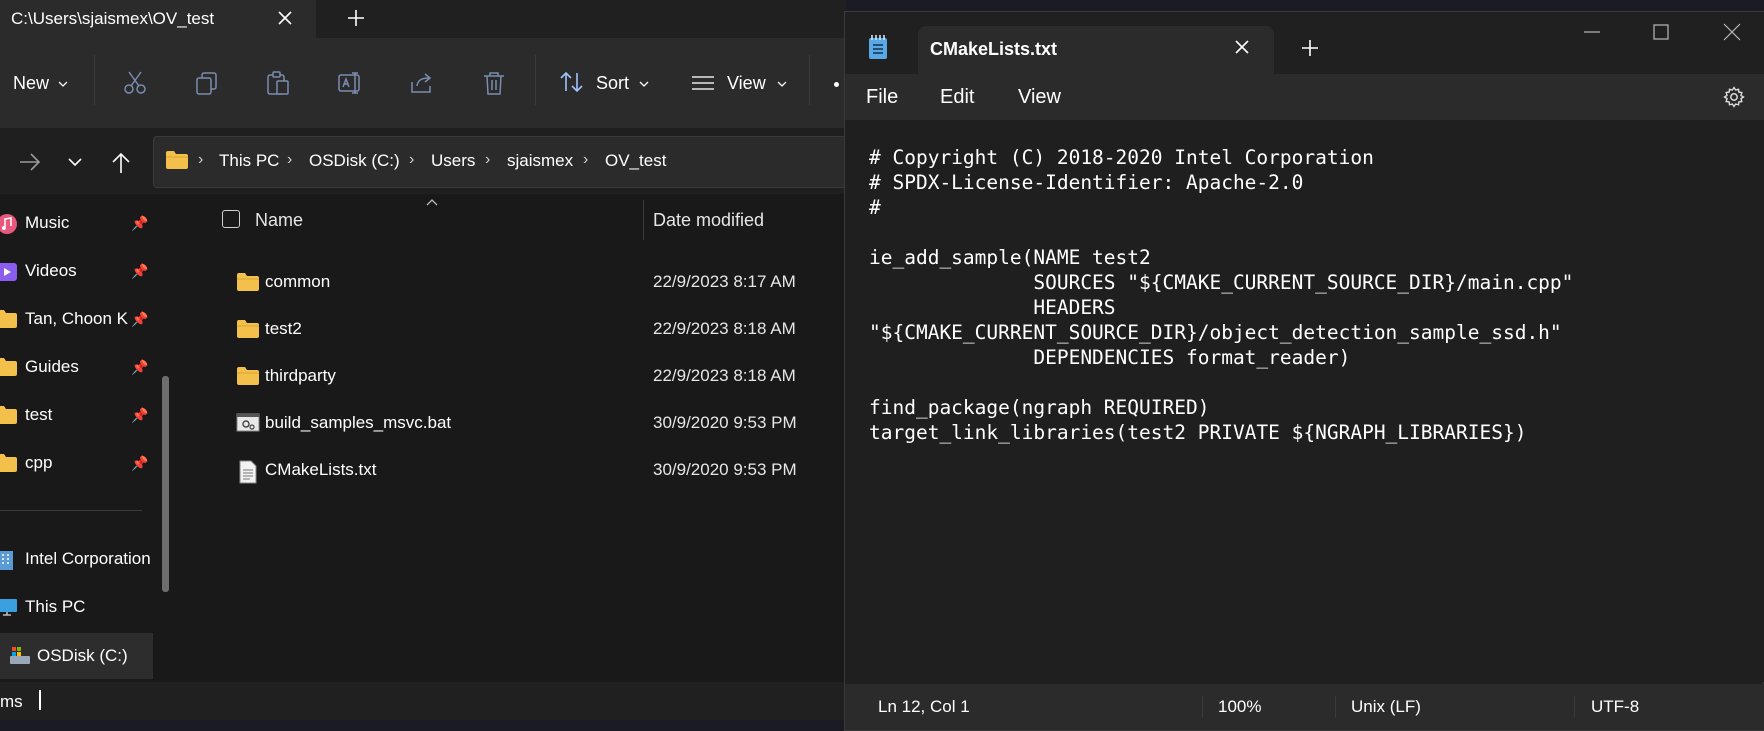 Image resolution: width=1764 pixels, height=731 pixels. Describe the element at coordinates (77, 319) in the screenshot. I see `sidebar-item-tan-choon-k: Tan, Choon K 📌` at that location.